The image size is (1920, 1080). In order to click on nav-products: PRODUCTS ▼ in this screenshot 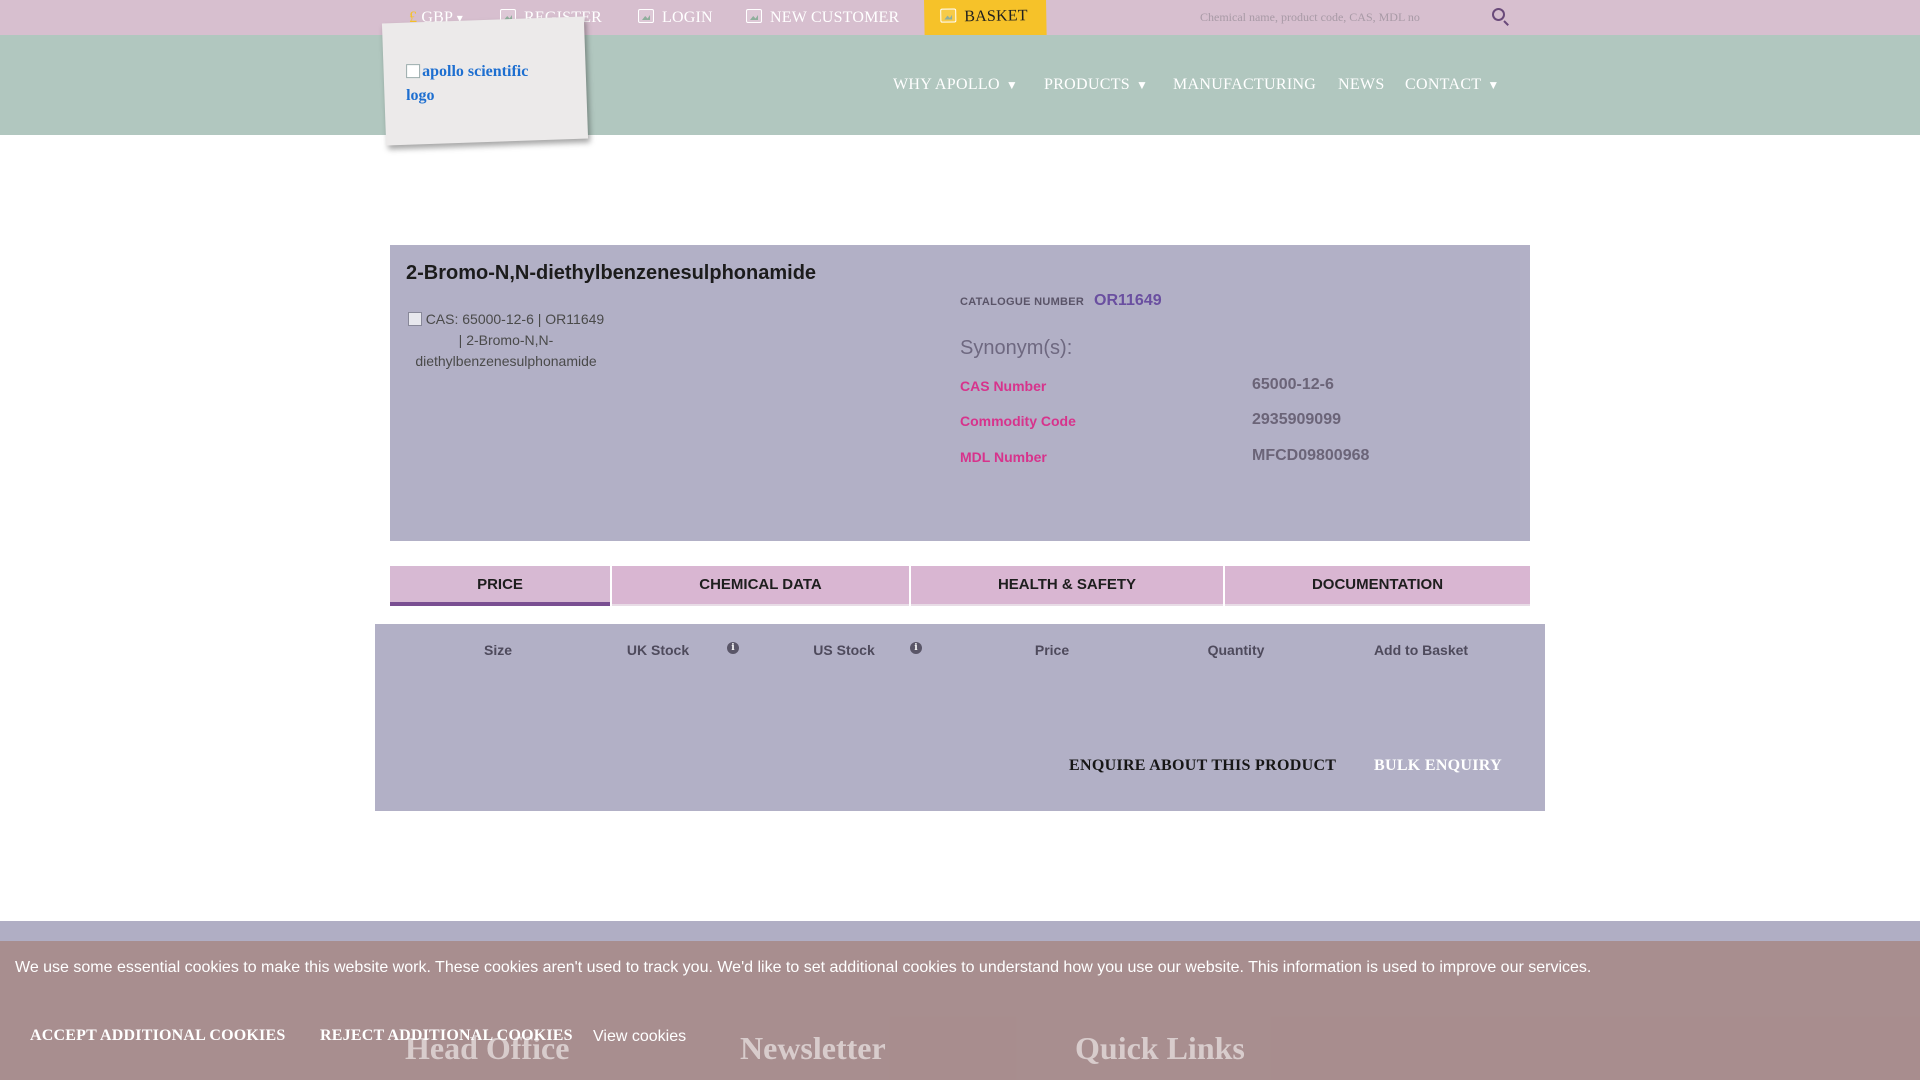, I will do `click(1096, 85)`.